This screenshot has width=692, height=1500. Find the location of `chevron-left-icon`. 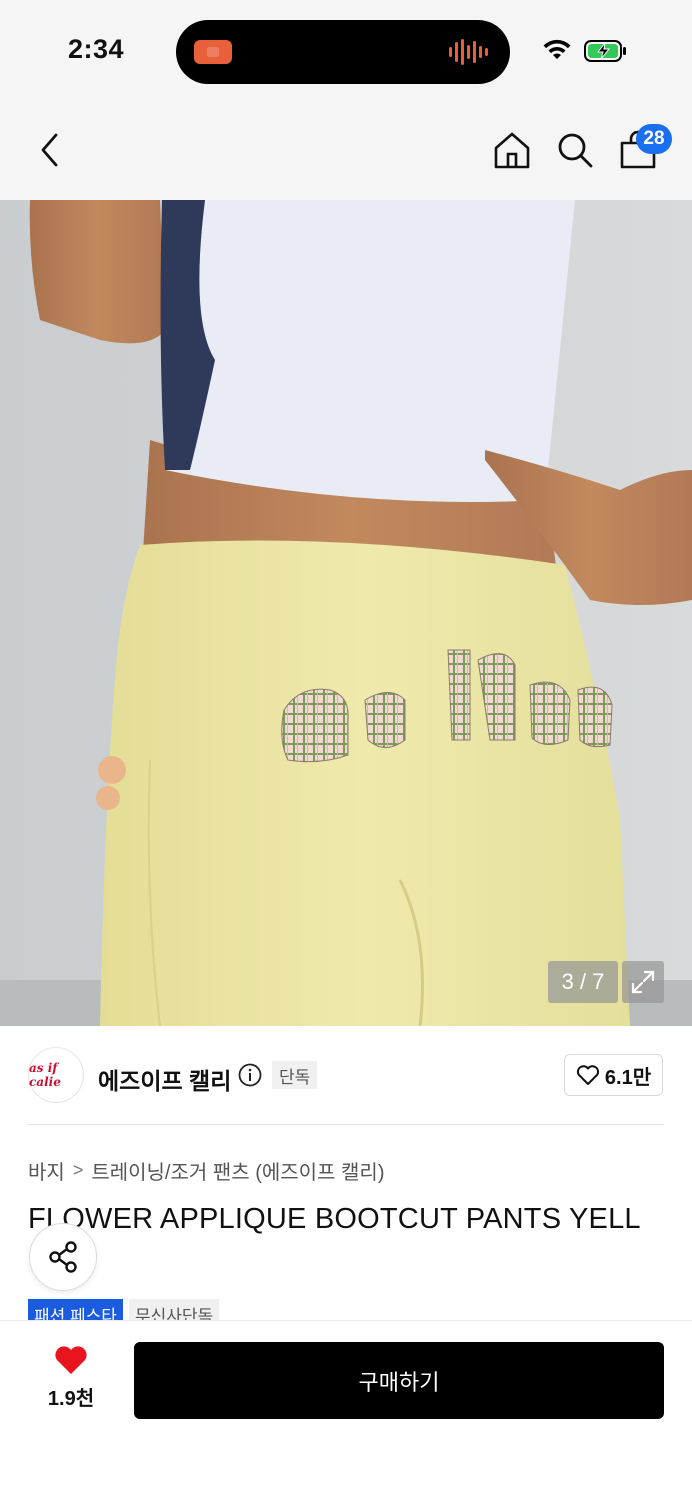

chevron-left-icon is located at coordinates (49, 150).